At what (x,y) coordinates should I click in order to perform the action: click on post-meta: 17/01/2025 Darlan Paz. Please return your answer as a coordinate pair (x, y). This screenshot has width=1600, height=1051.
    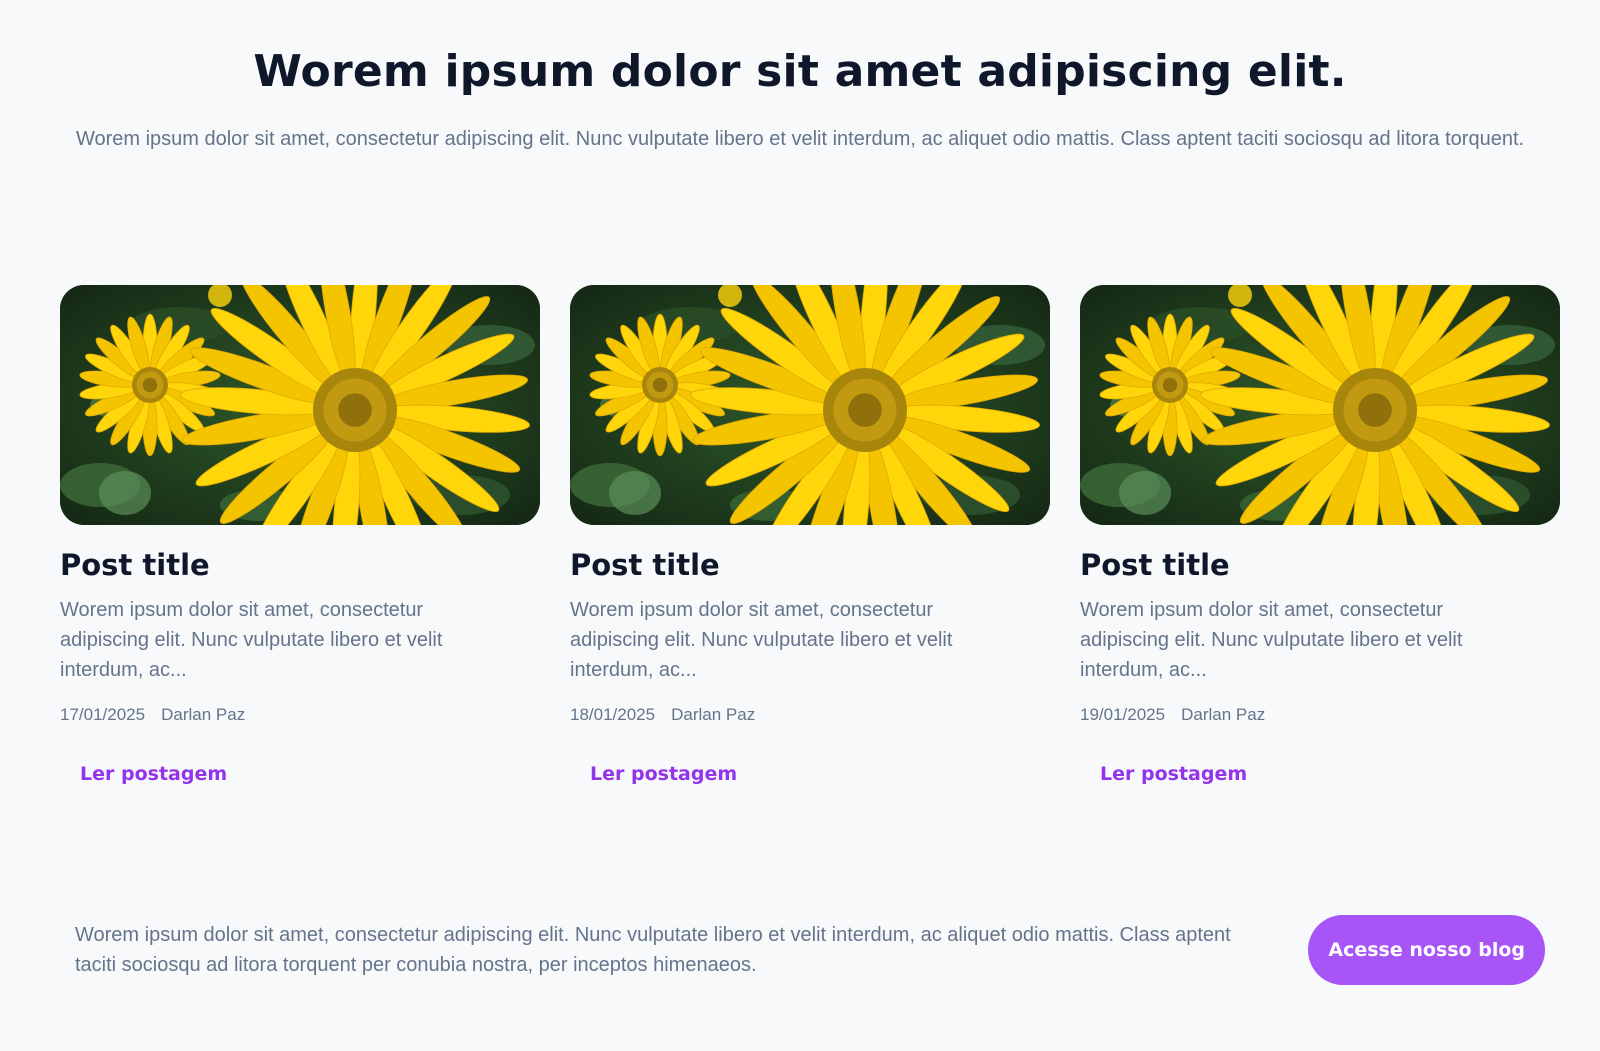
    Looking at the image, I should click on (300, 715).